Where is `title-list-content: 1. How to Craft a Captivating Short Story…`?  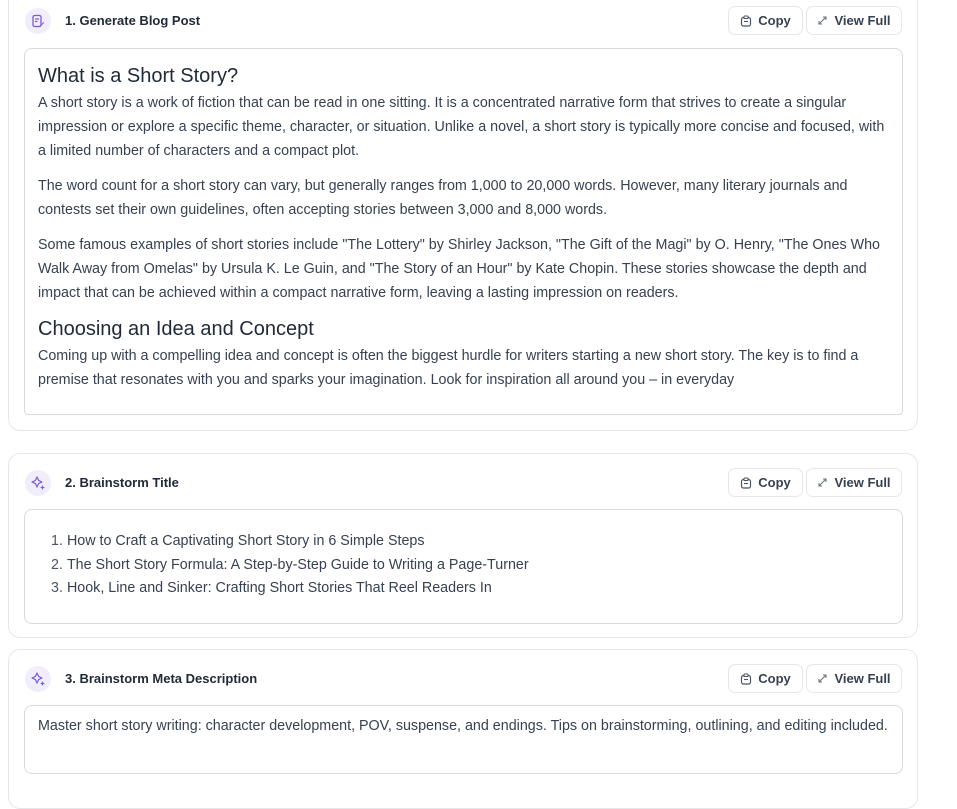
title-list-content: 1. How to Craft a Captivating Short Story… is located at coordinates (463, 566).